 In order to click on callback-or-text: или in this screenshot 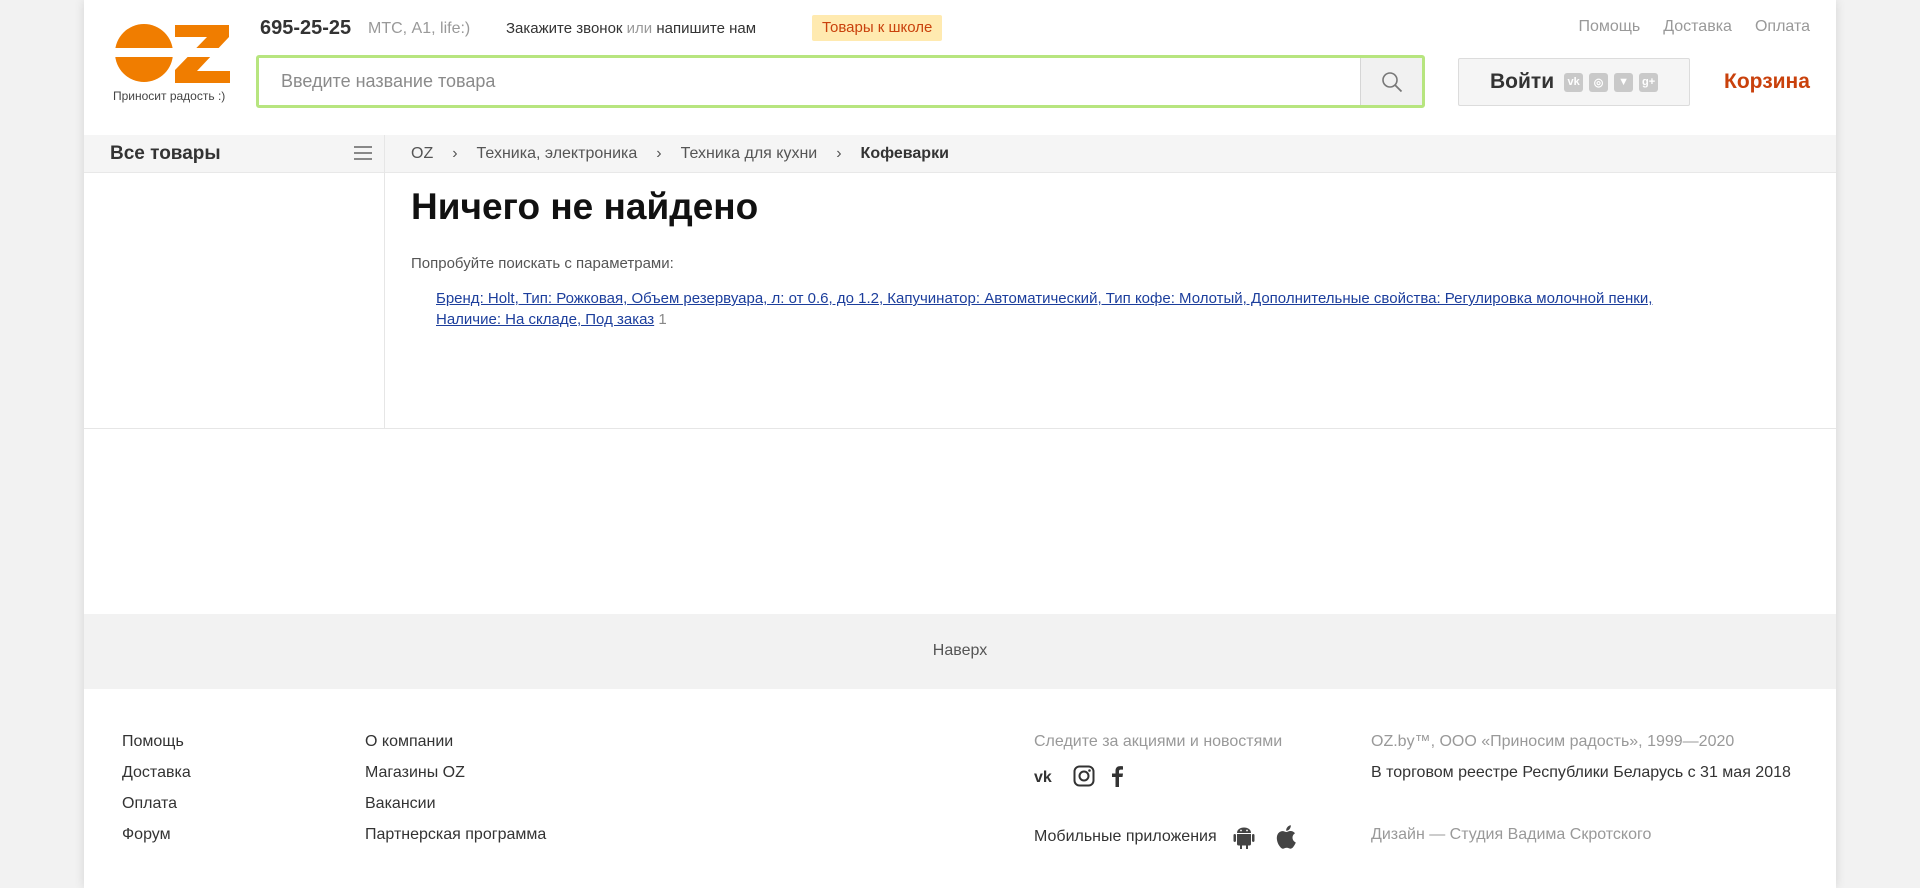, I will do `click(639, 28)`.